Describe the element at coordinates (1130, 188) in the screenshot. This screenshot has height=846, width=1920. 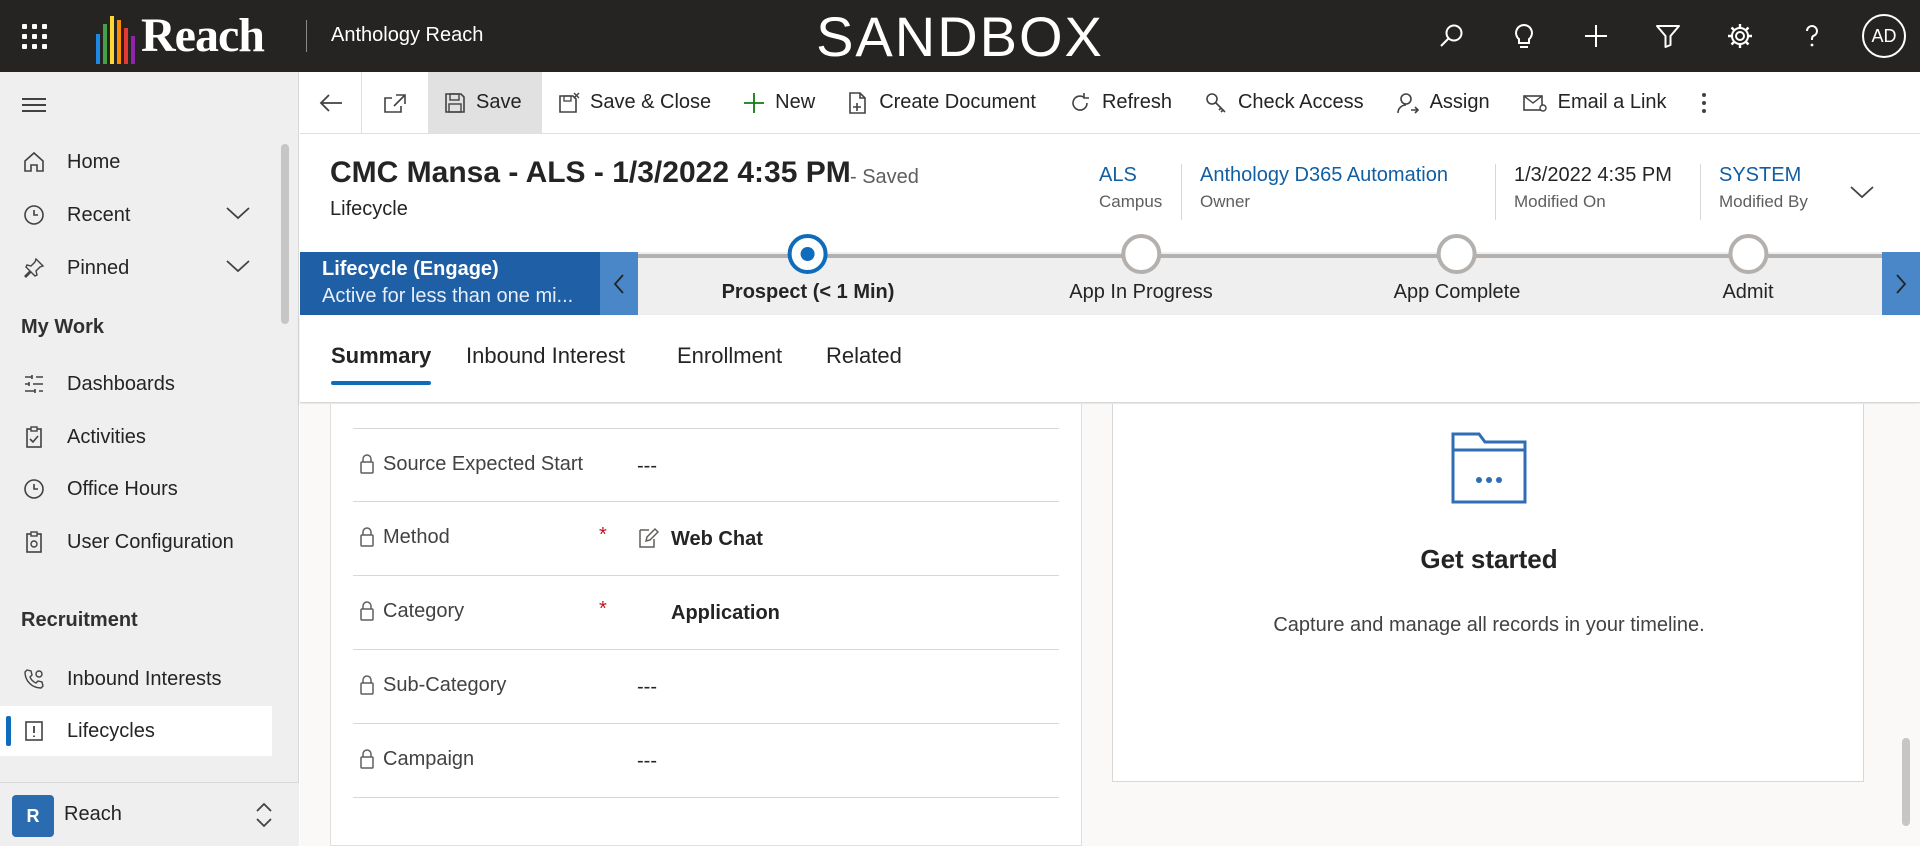
I see `header-field-campus: ALS Campus` at that location.